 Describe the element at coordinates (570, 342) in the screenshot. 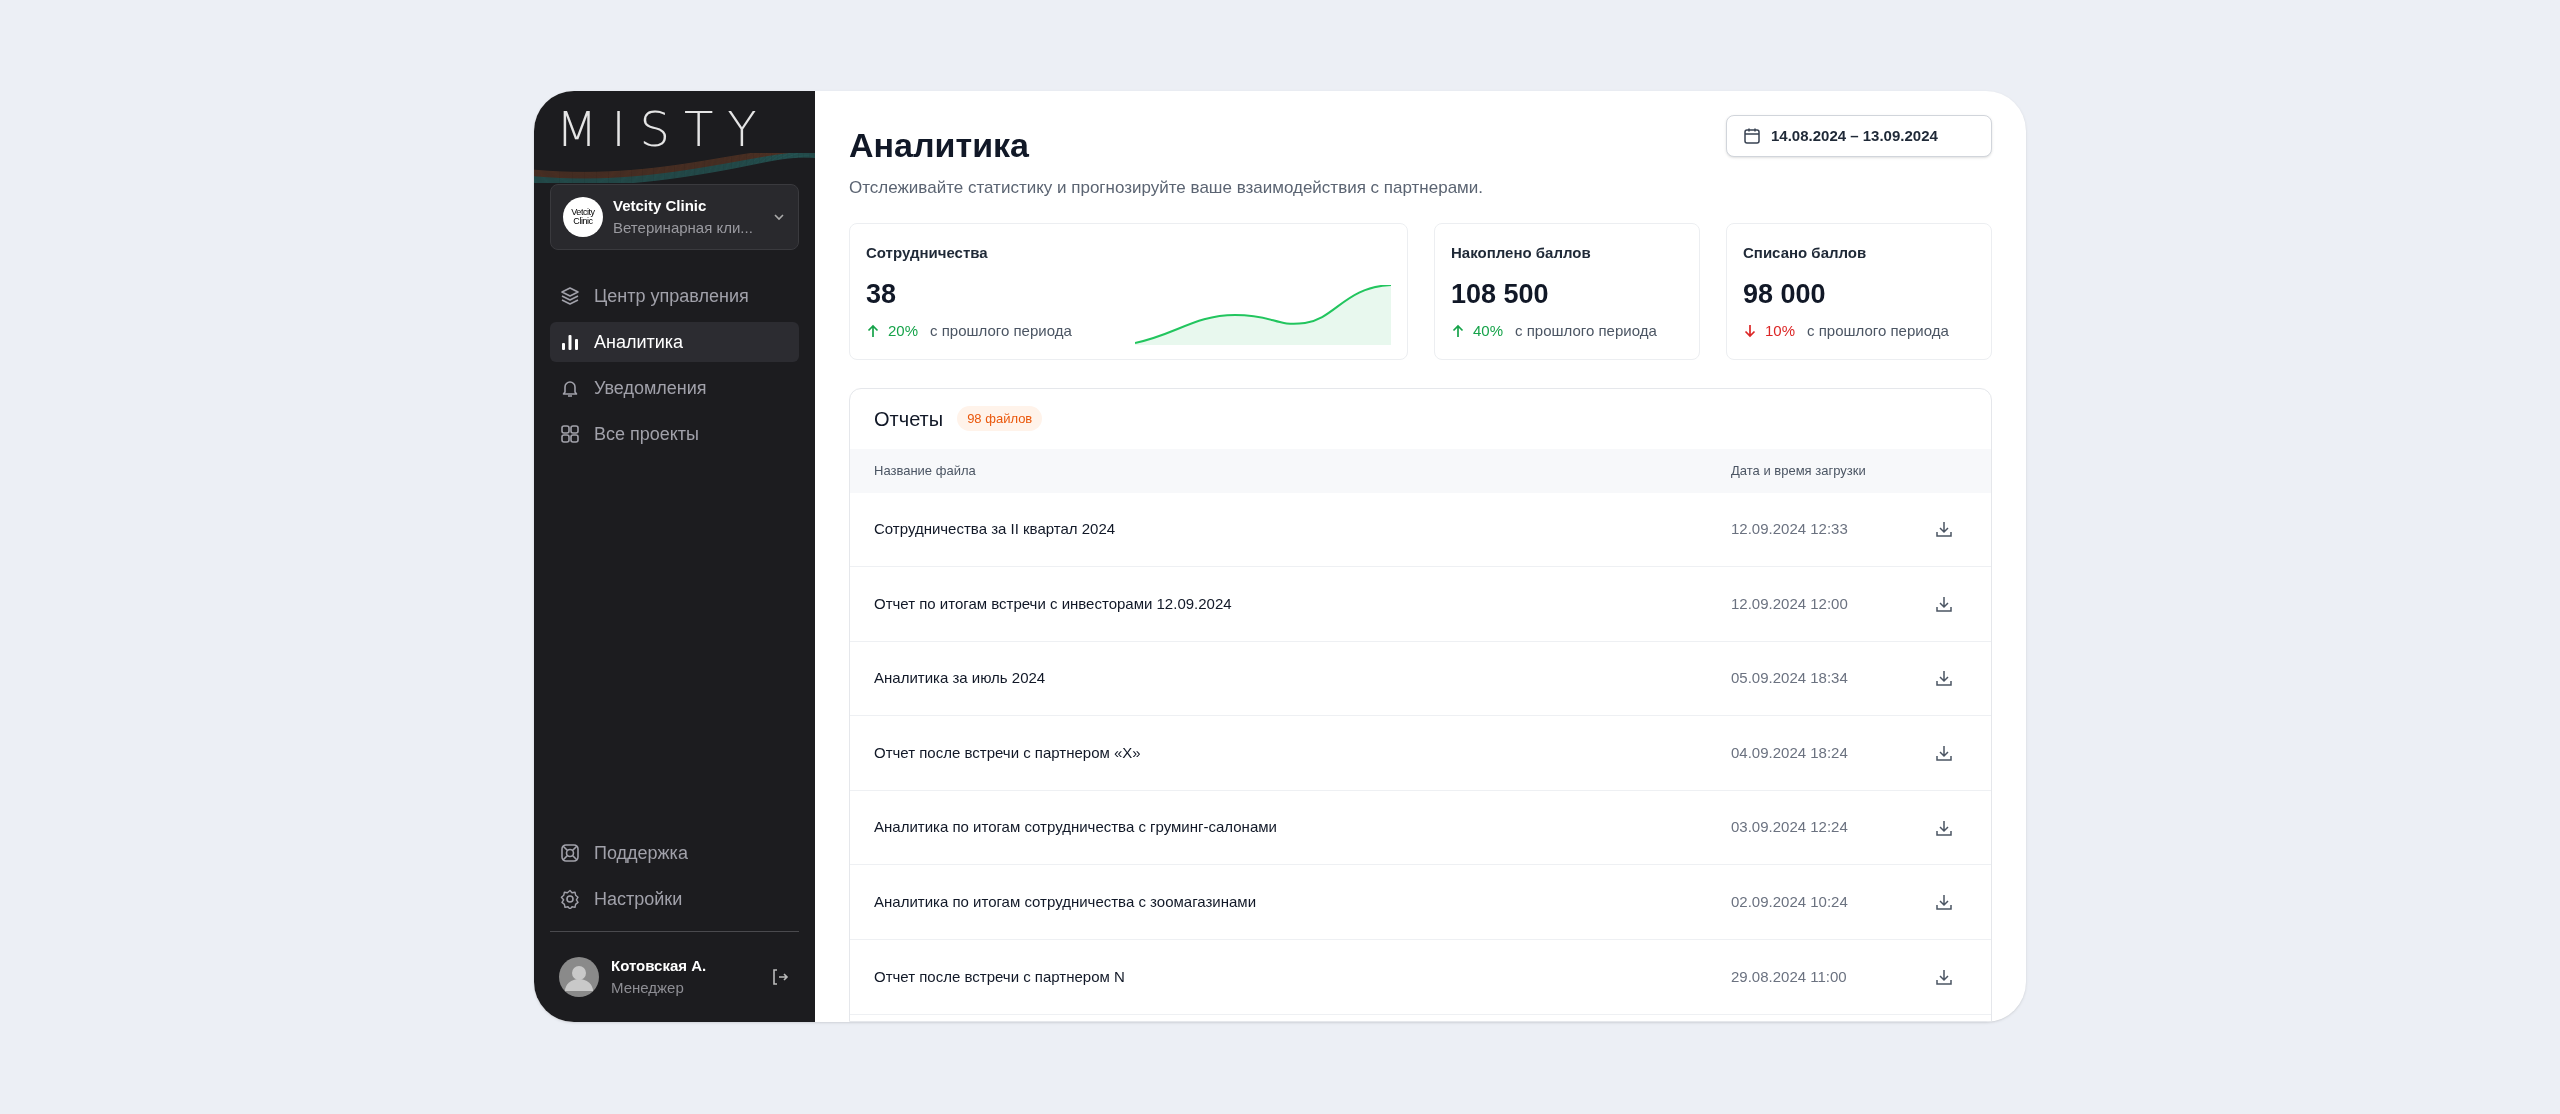

I see `bar-chart-icon` at that location.